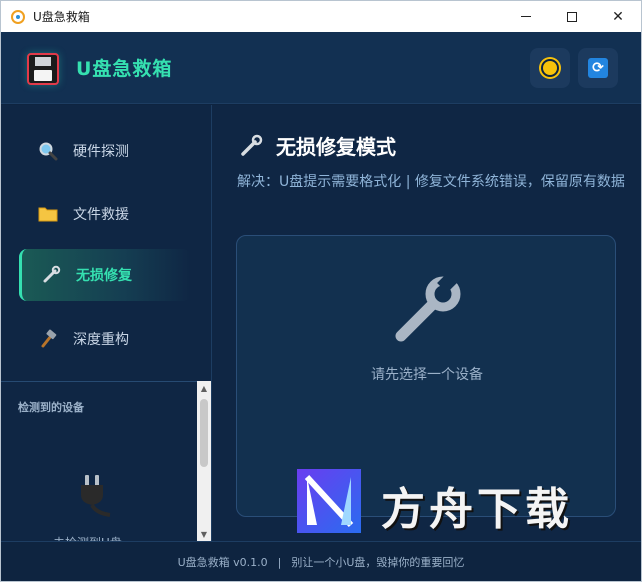 Image resolution: width=642 pixels, height=582 pixels. What do you see at coordinates (477, 509) in the screenshot?
I see `watermark-text: 方舟下载` at bounding box center [477, 509].